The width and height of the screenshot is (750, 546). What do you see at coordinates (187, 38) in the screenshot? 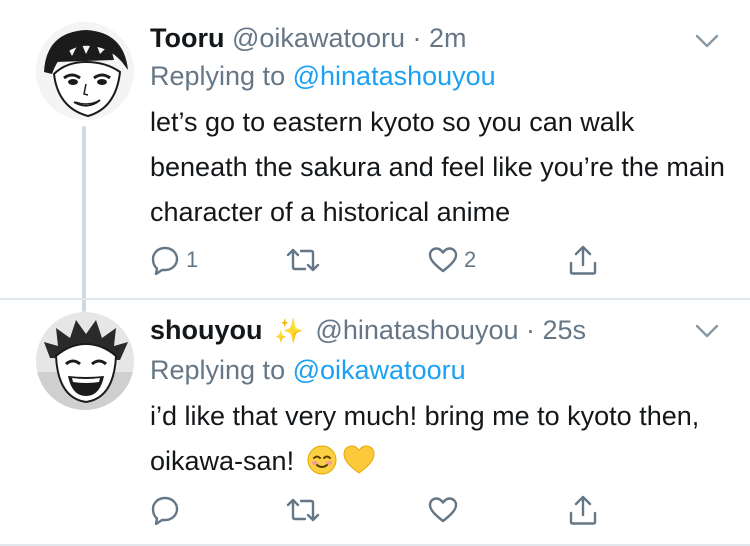
I see `display-name: Tooru` at bounding box center [187, 38].